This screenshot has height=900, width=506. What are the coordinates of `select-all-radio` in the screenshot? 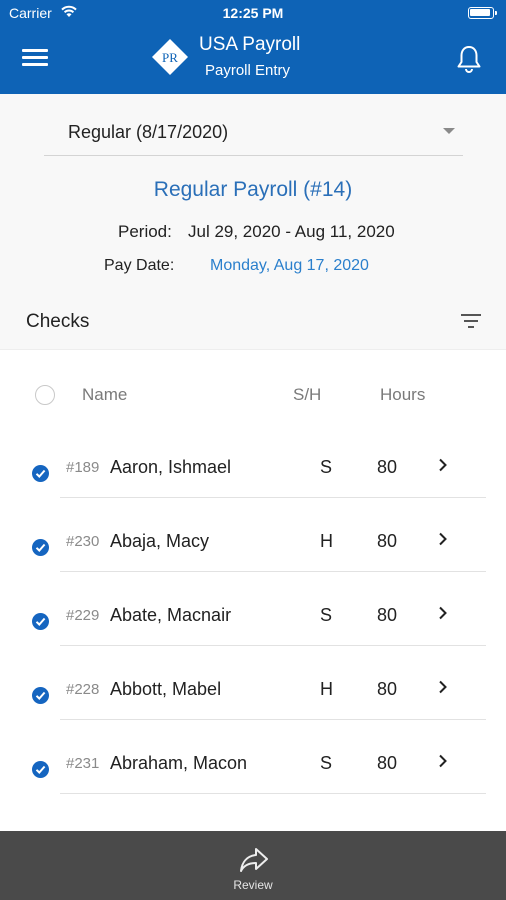 It's located at (45, 395).